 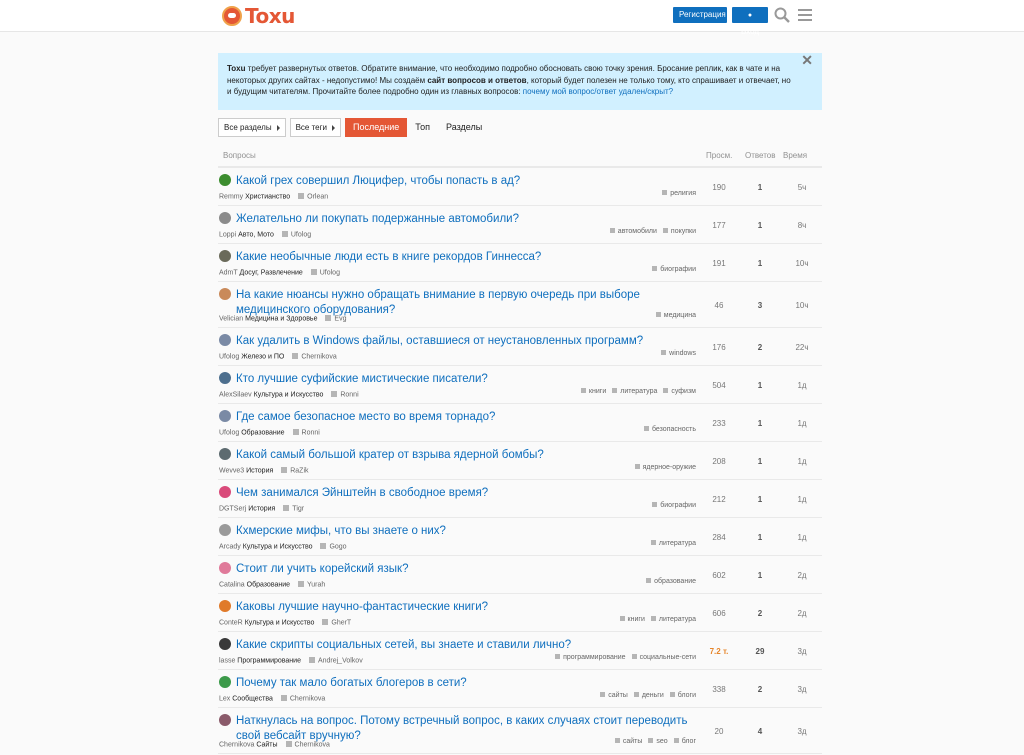 I want to click on category-link: Христианство, so click(x=267, y=196).